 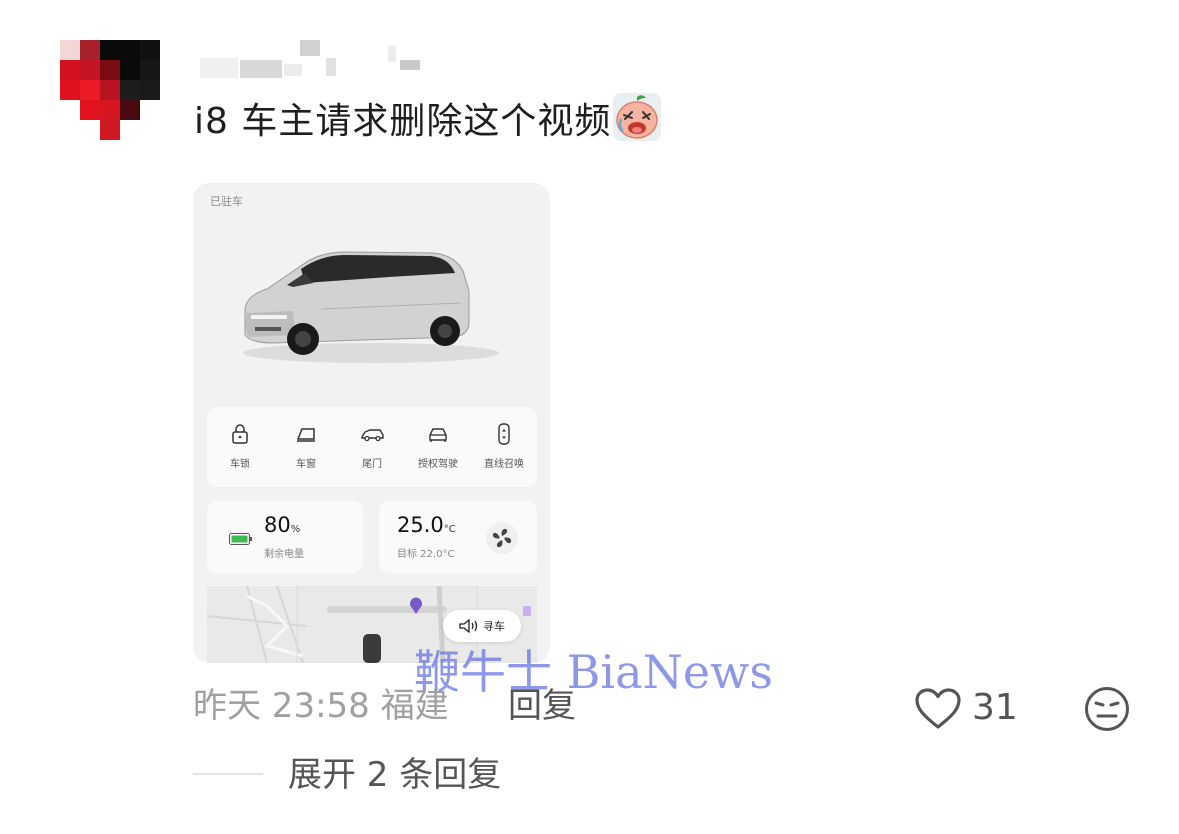 What do you see at coordinates (306, 447) in the screenshot?
I see `quick-action-window: 车窗` at bounding box center [306, 447].